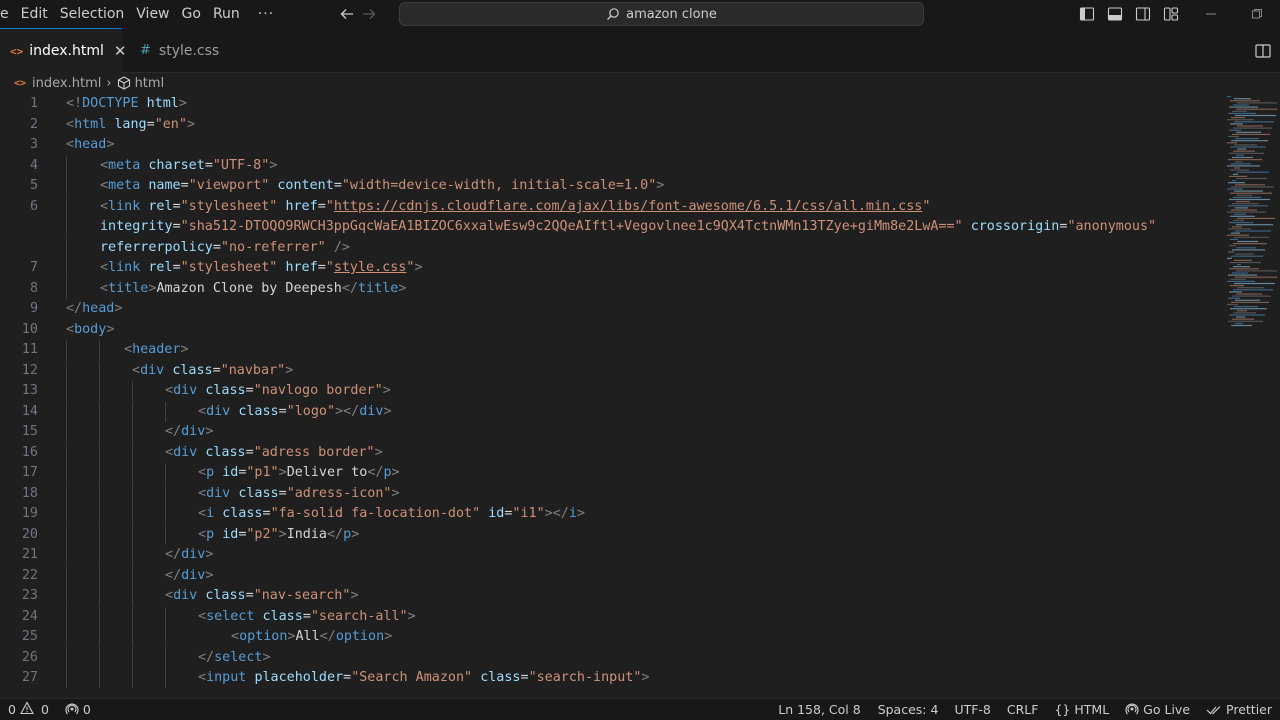 The image size is (1280, 720). I want to click on code-line: 16 <div class="adress border">, so click(612, 453).